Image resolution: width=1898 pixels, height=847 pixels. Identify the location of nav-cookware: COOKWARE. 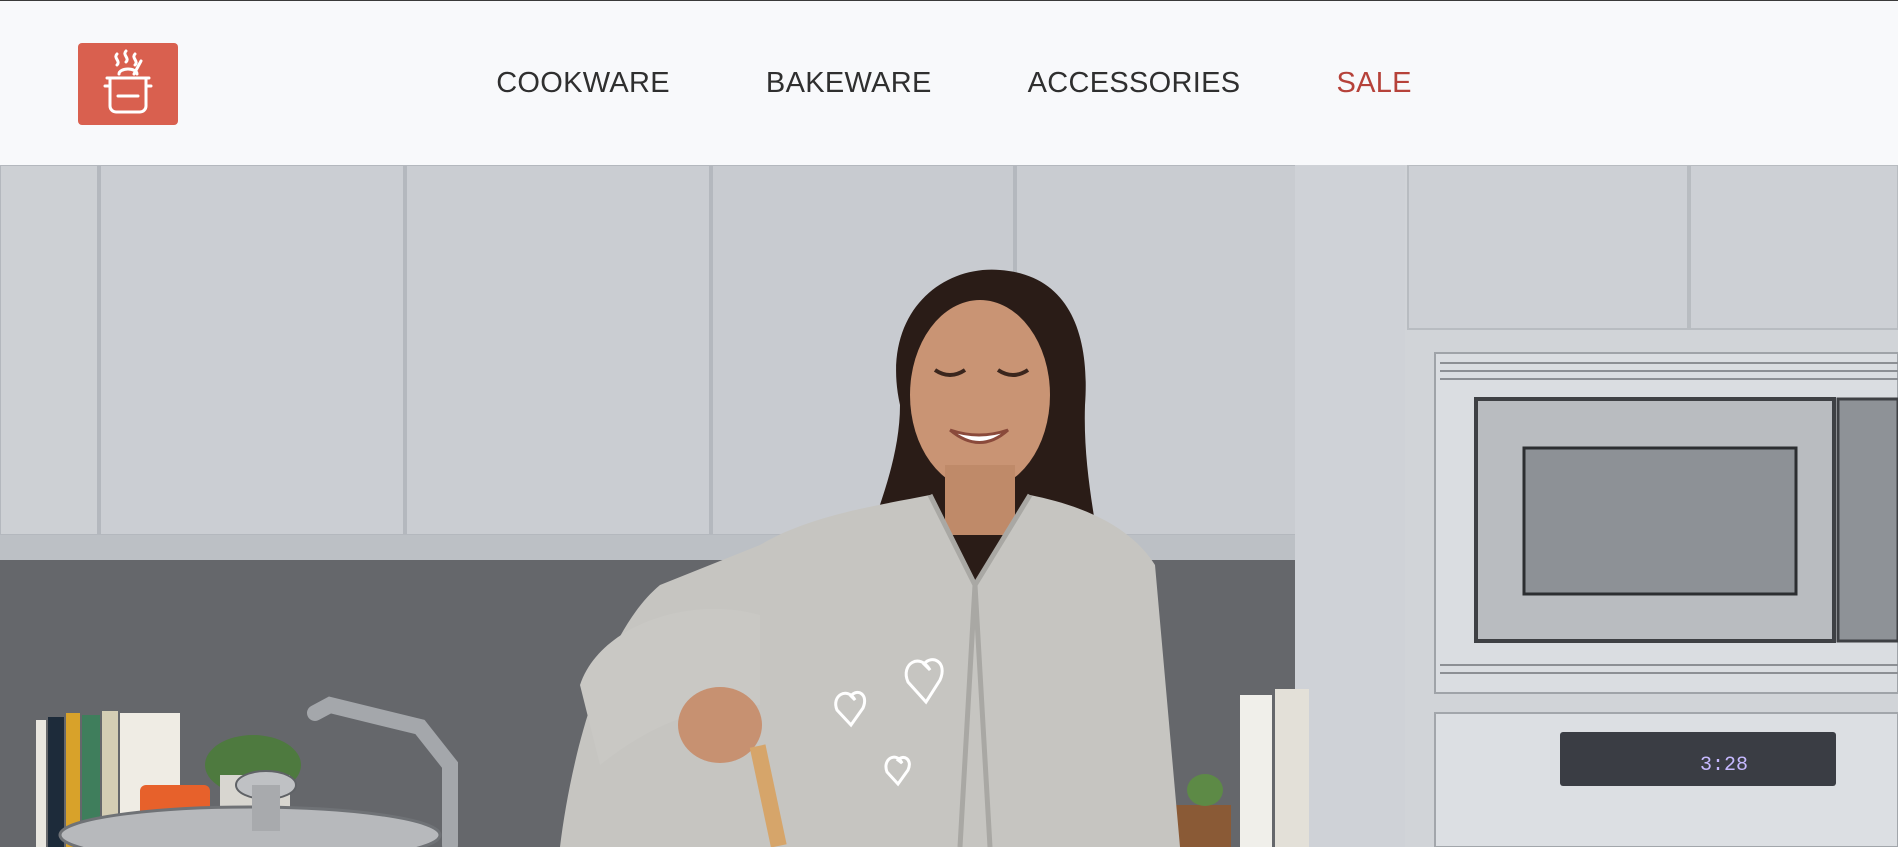
(583, 83).